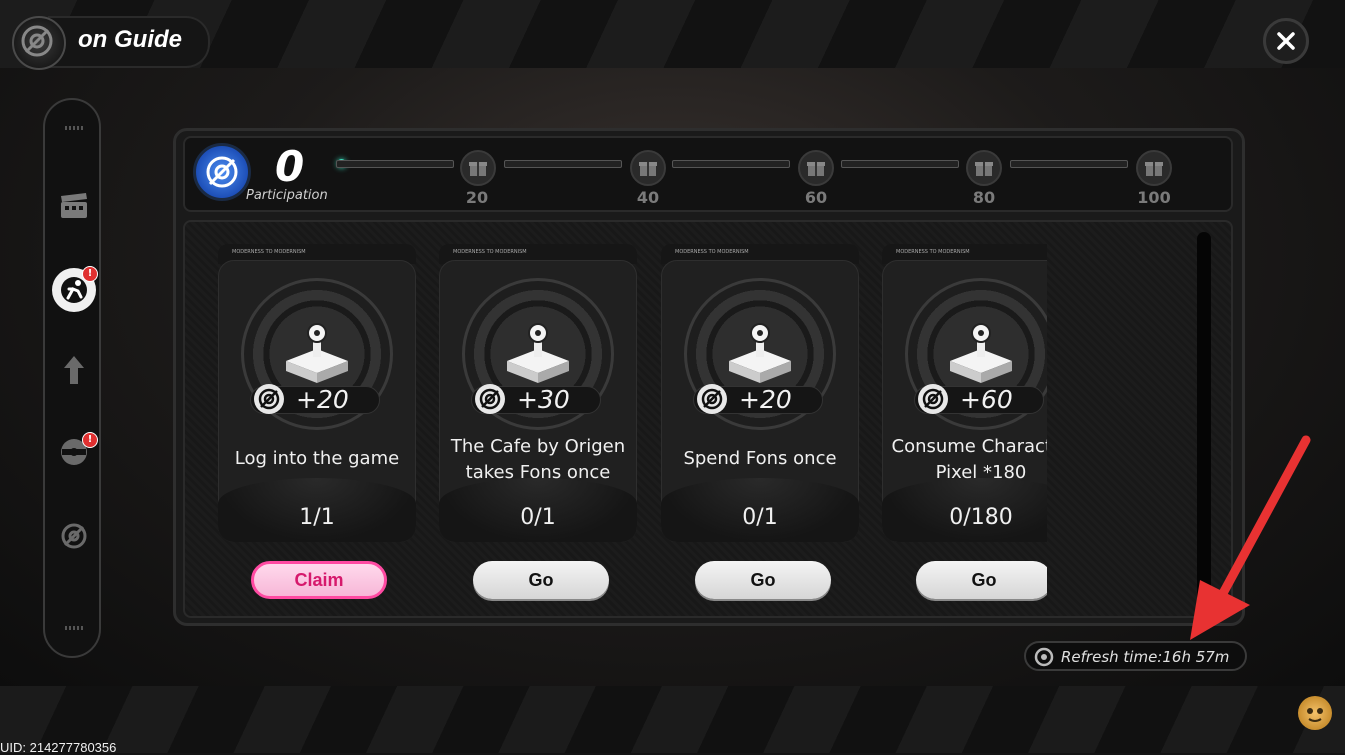 The width and height of the screenshot is (1345, 755). What do you see at coordinates (1044, 657) in the screenshot?
I see `clock-icon` at bounding box center [1044, 657].